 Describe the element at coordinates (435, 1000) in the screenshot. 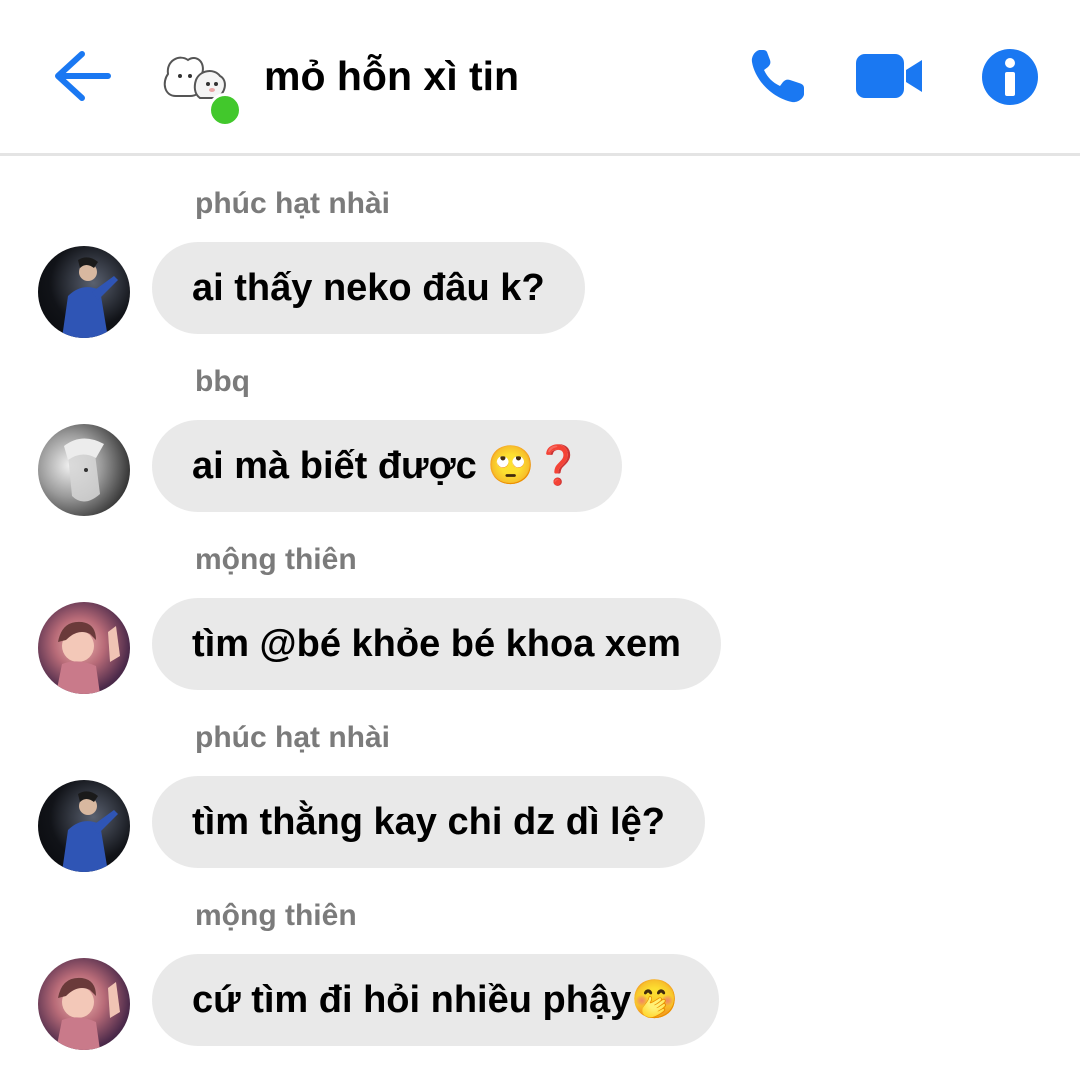

I see `message-bubble: cứ tìm đi hỏi nhiều phậy🤭` at that location.